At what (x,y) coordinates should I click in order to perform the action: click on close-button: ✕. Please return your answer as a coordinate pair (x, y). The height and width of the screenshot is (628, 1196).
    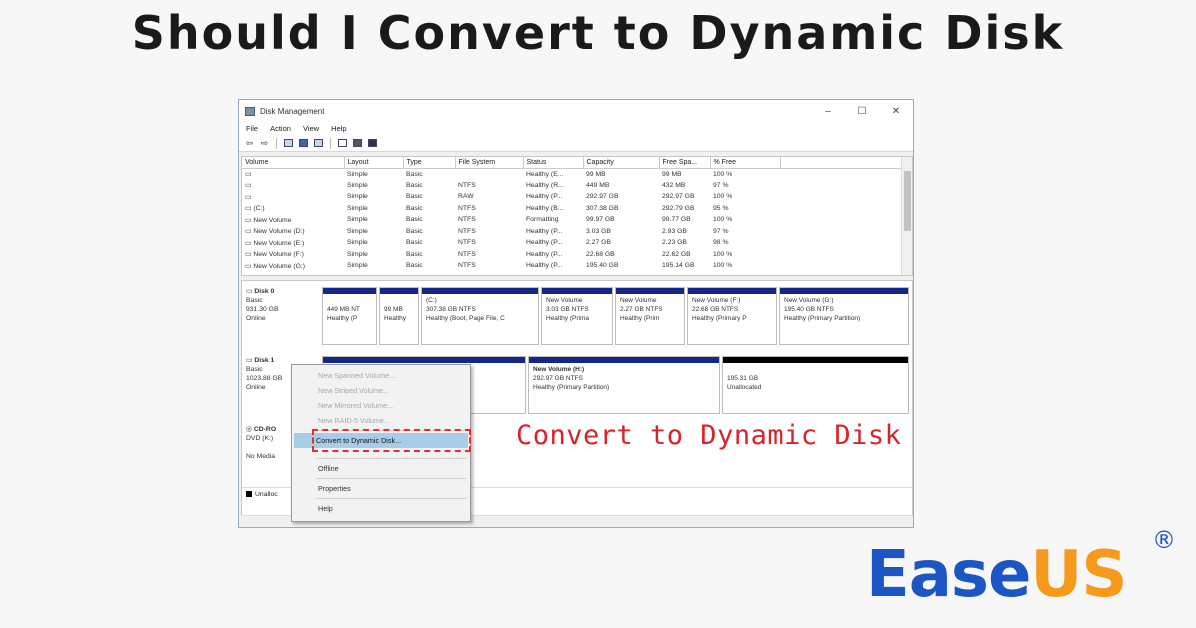
    Looking at the image, I should click on (896, 111).